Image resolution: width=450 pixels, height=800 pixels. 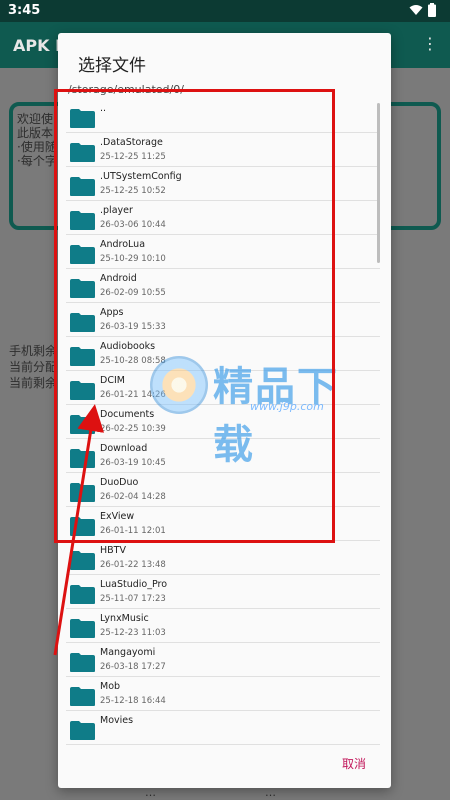 I want to click on folder-date: 25-12-18 16:44, so click(x=133, y=701).